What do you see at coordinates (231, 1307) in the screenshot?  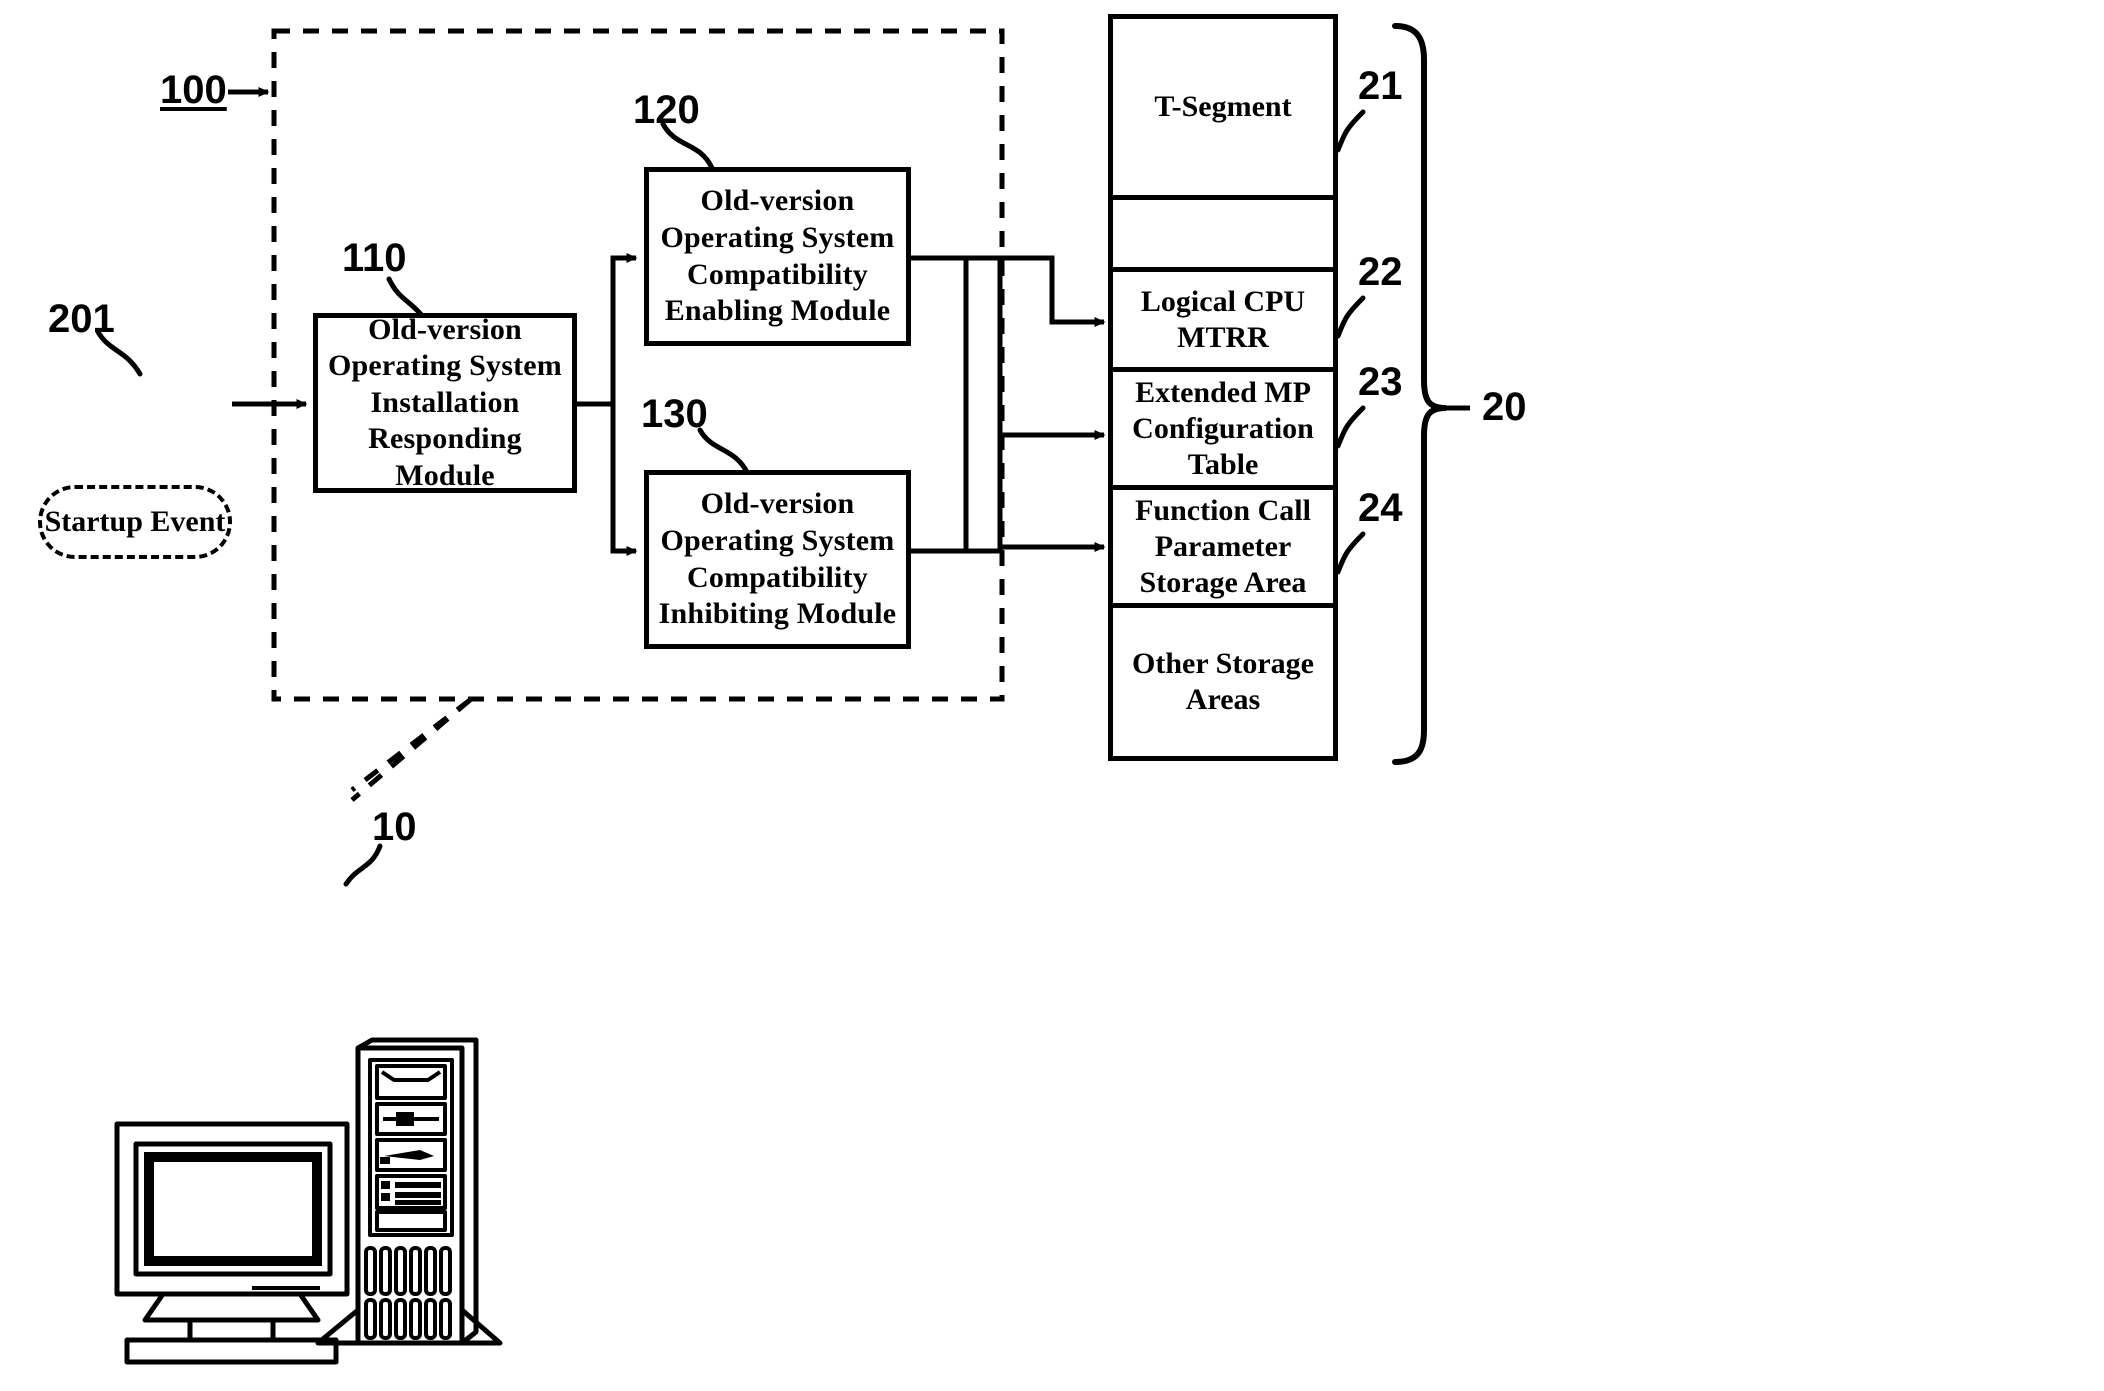 I see `monitor-neck-top` at bounding box center [231, 1307].